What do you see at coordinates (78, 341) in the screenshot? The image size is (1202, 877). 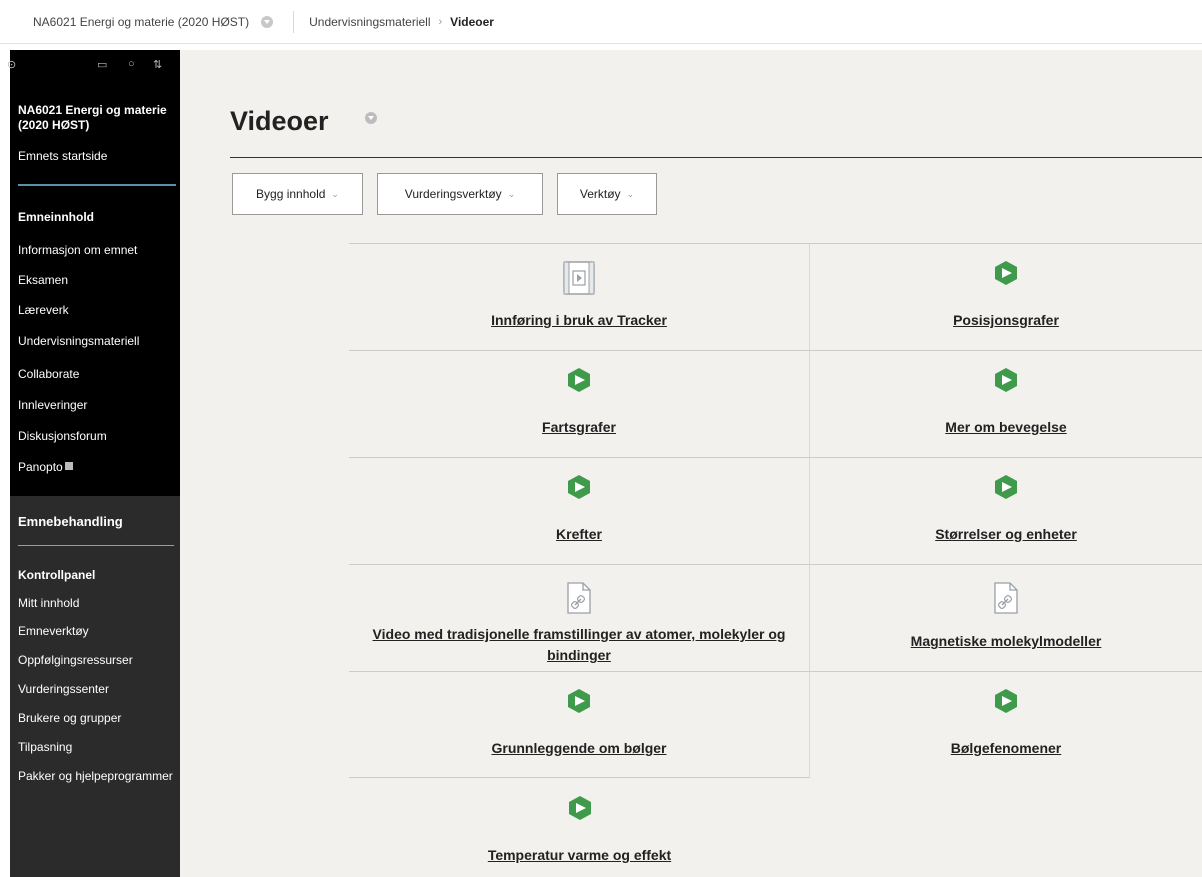 I see `sidebar-item-undervisningsmateriell: Undervisningsmateriell` at bounding box center [78, 341].